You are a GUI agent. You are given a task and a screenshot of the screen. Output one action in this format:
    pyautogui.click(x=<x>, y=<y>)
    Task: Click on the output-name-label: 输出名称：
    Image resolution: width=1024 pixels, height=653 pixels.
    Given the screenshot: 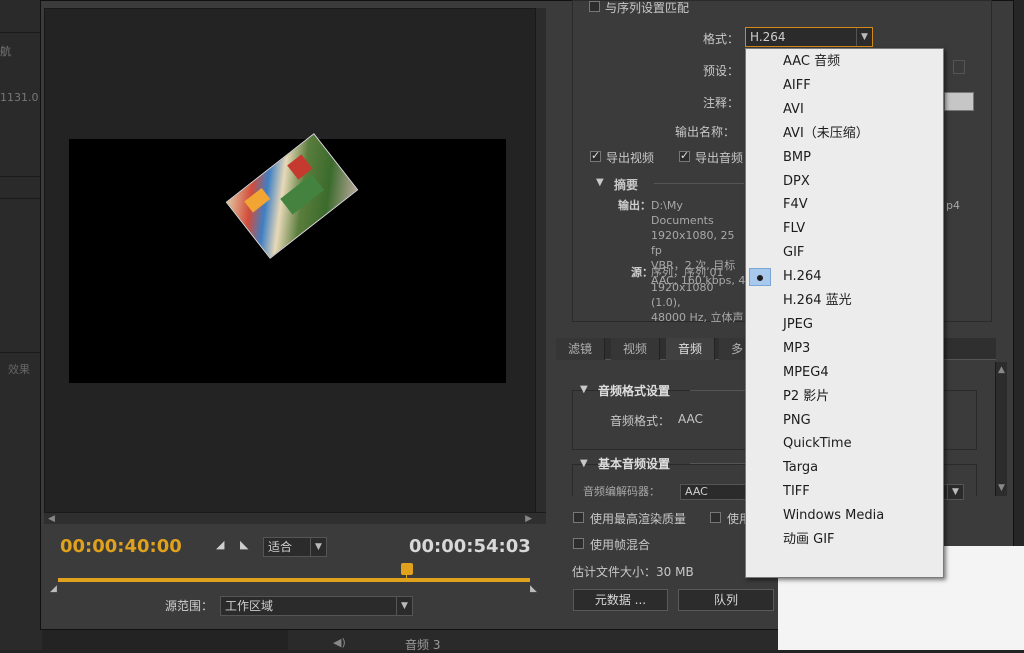 What is the action you would take?
    pyautogui.click(x=705, y=132)
    